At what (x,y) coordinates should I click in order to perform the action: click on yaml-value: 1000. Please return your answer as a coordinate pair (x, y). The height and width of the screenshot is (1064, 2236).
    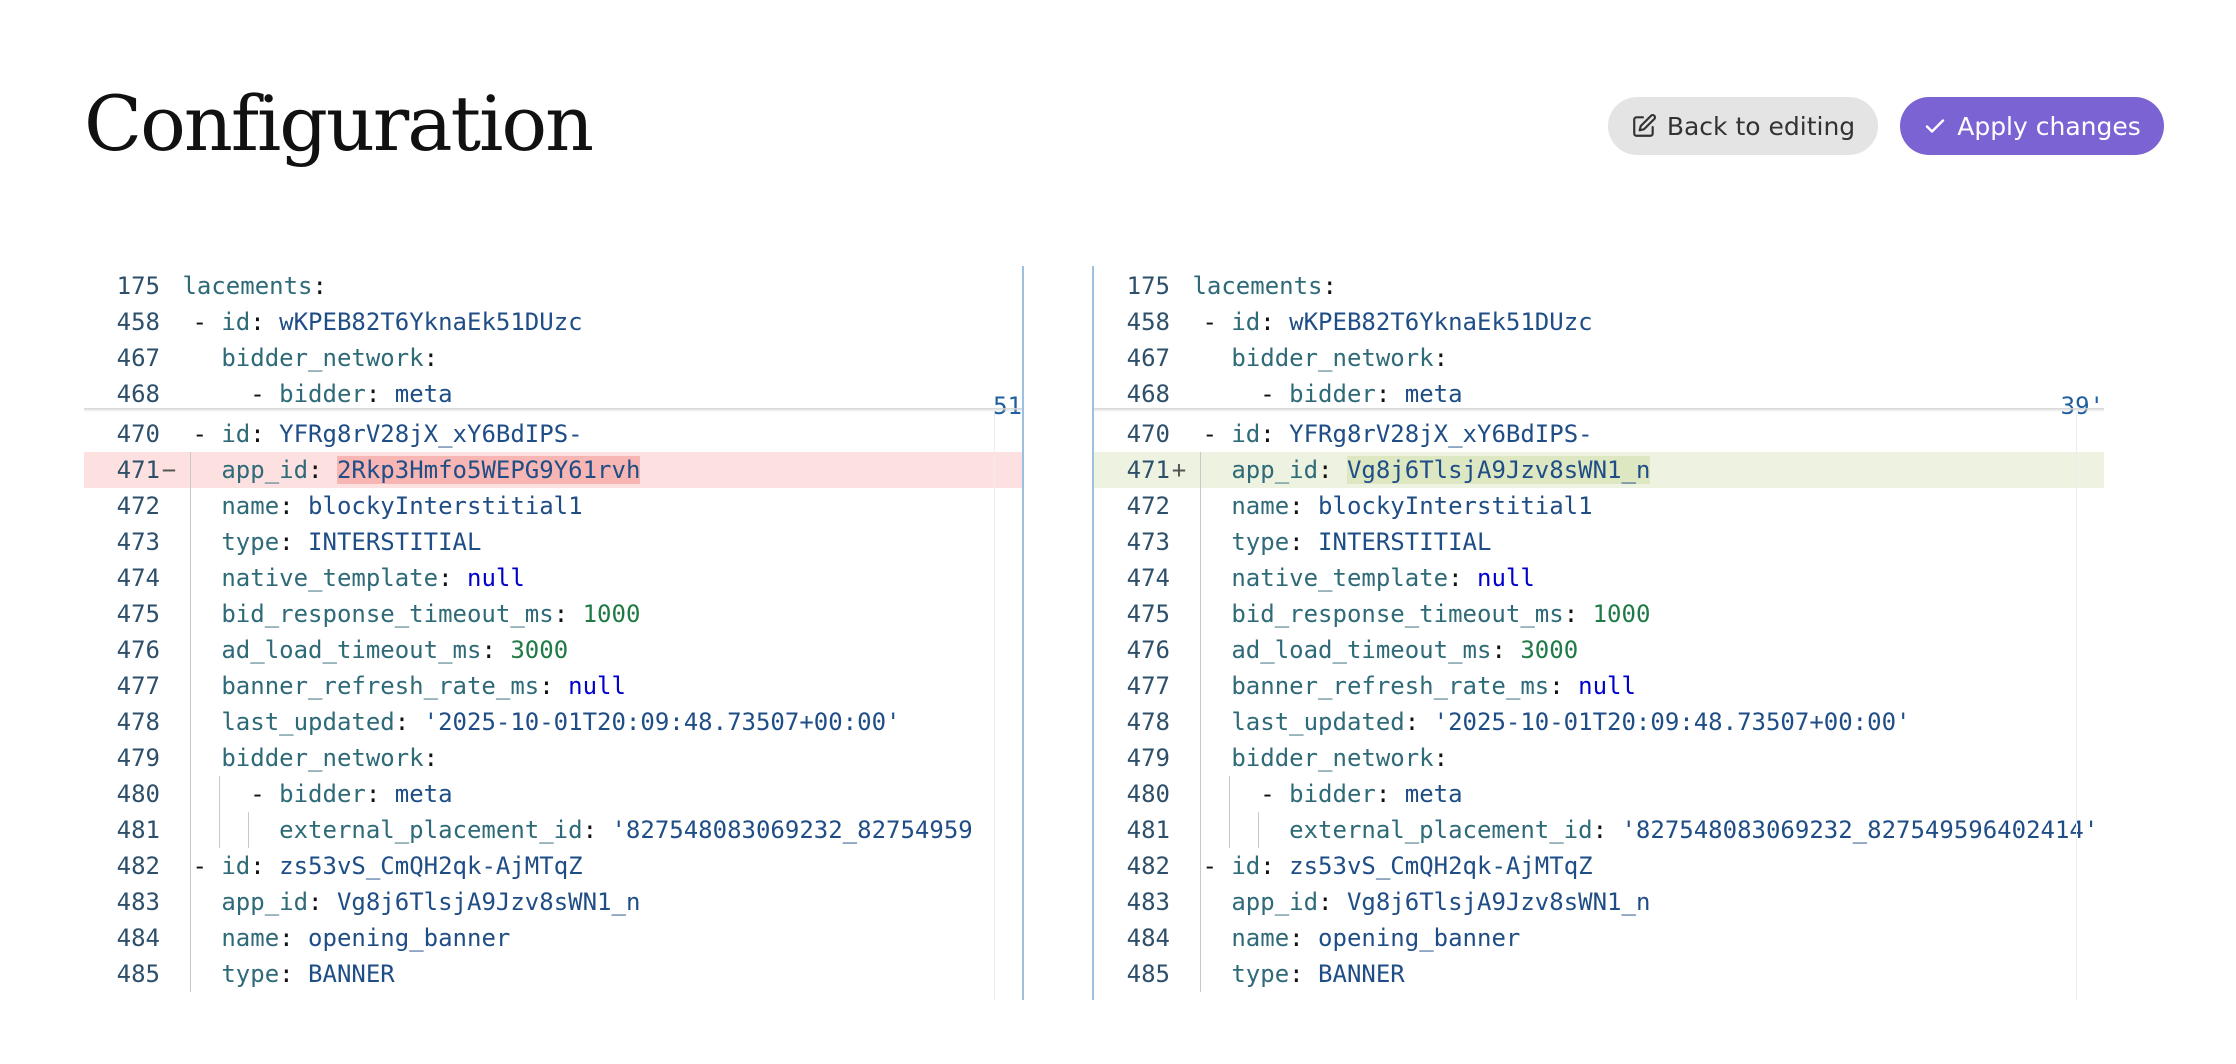
    Looking at the image, I should click on (611, 614).